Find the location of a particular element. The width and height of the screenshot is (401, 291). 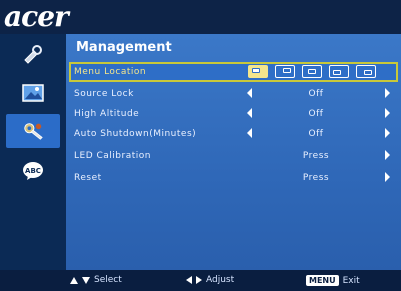

page-title: Management is located at coordinates (124, 47).